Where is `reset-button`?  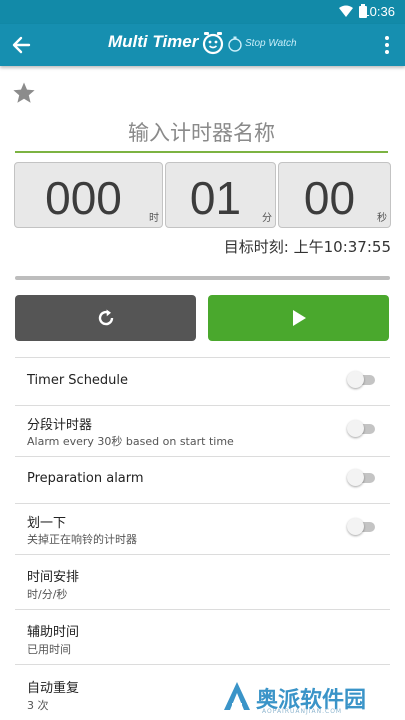 reset-button is located at coordinates (105, 318).